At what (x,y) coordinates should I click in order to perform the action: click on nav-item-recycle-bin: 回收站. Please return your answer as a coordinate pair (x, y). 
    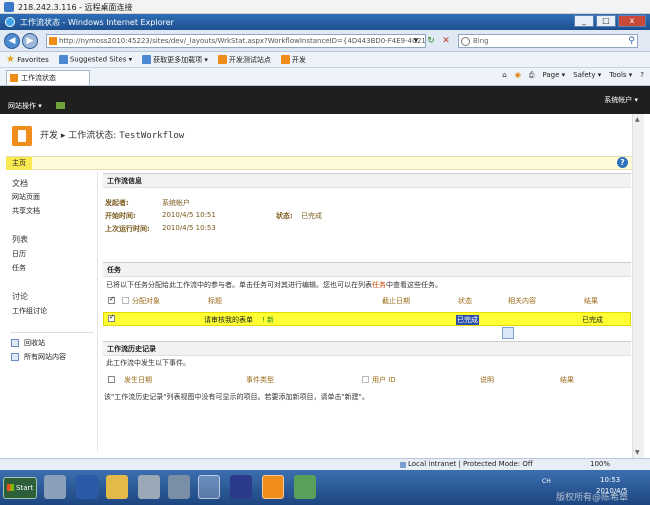
    Looking at the image, I should click on (34, 343).